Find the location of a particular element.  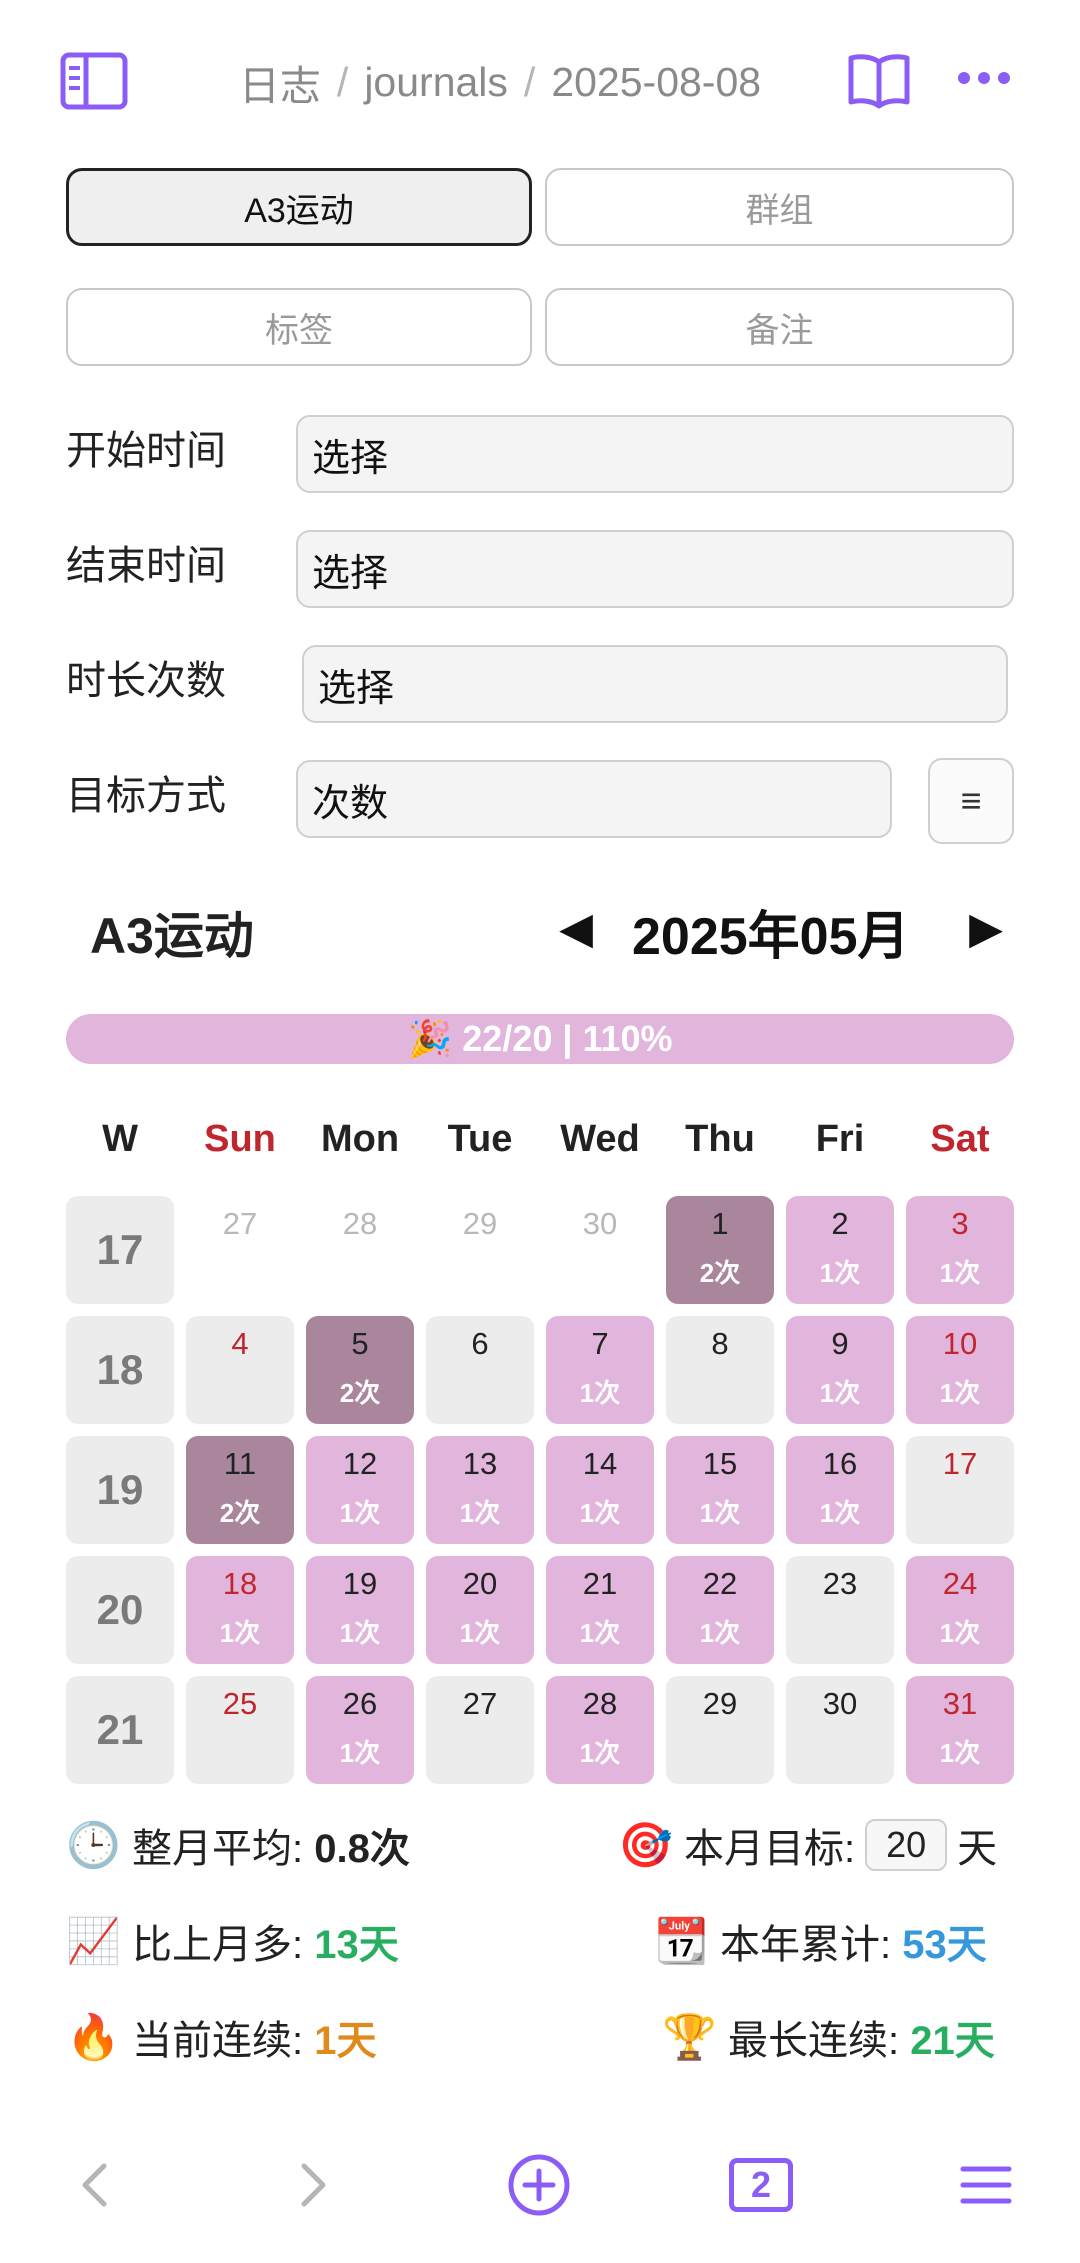

forward-icon is located at coordinates (314, 2185).